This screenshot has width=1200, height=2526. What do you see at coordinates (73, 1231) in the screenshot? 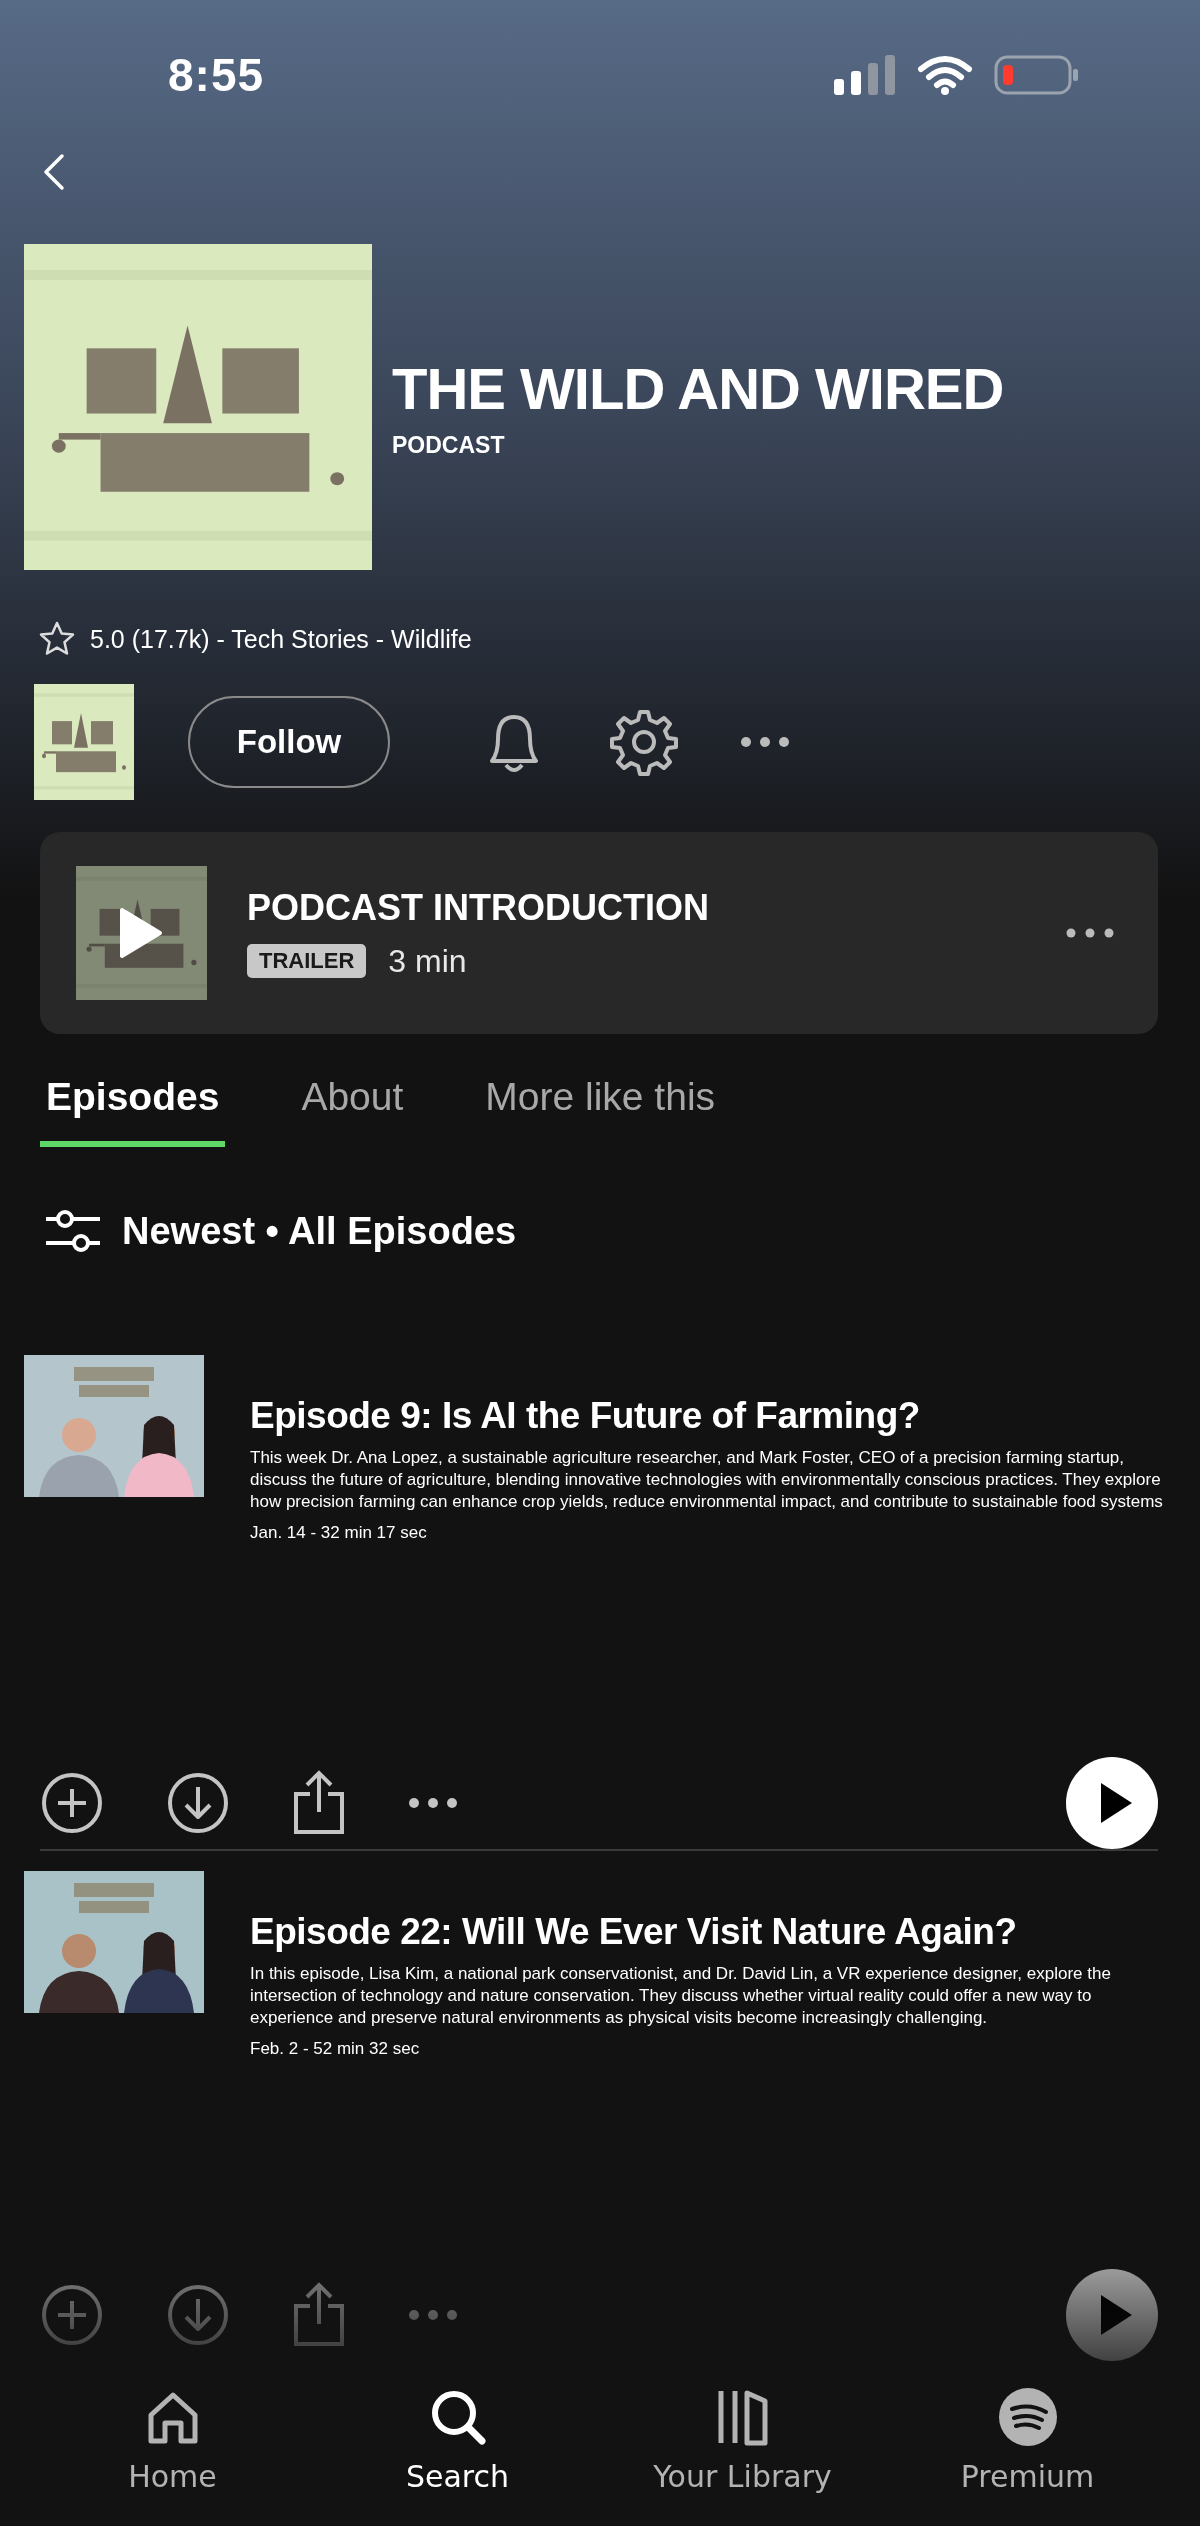
I see `filter-icon` at bounding box center [73, 1231].